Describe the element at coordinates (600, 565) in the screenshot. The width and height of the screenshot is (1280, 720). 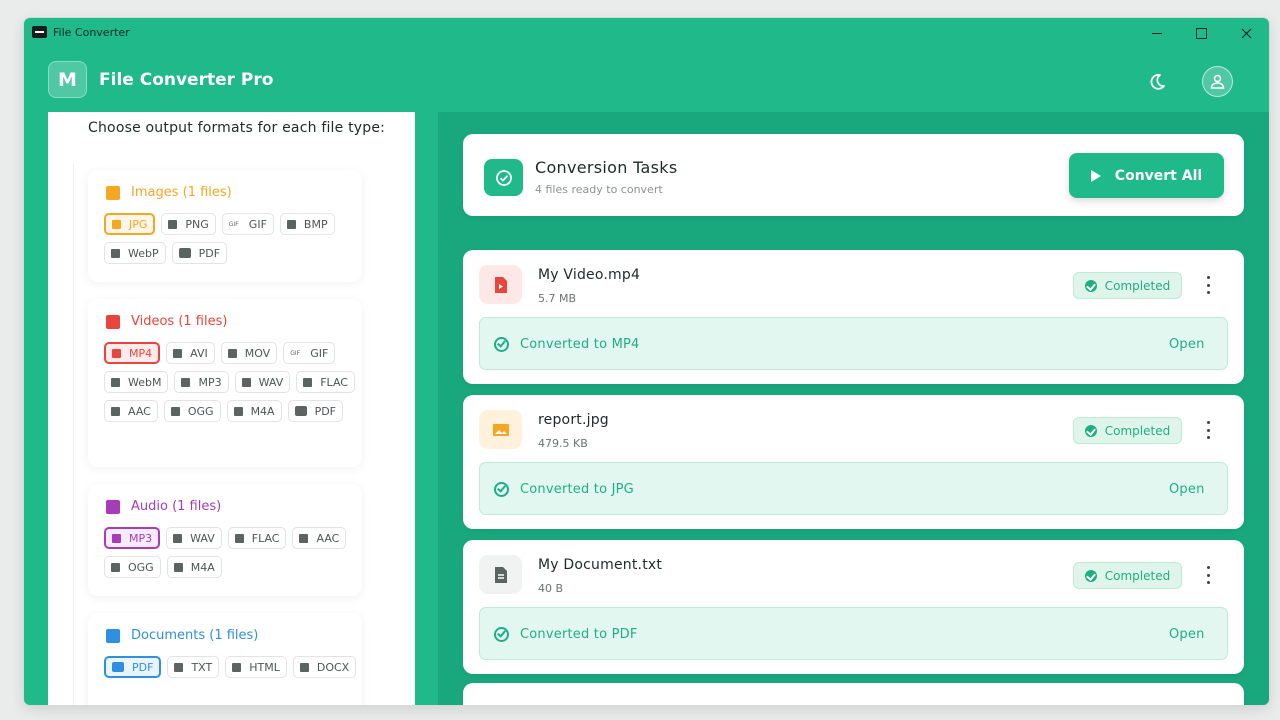
I see `file-name: My Document.txt` at that location.